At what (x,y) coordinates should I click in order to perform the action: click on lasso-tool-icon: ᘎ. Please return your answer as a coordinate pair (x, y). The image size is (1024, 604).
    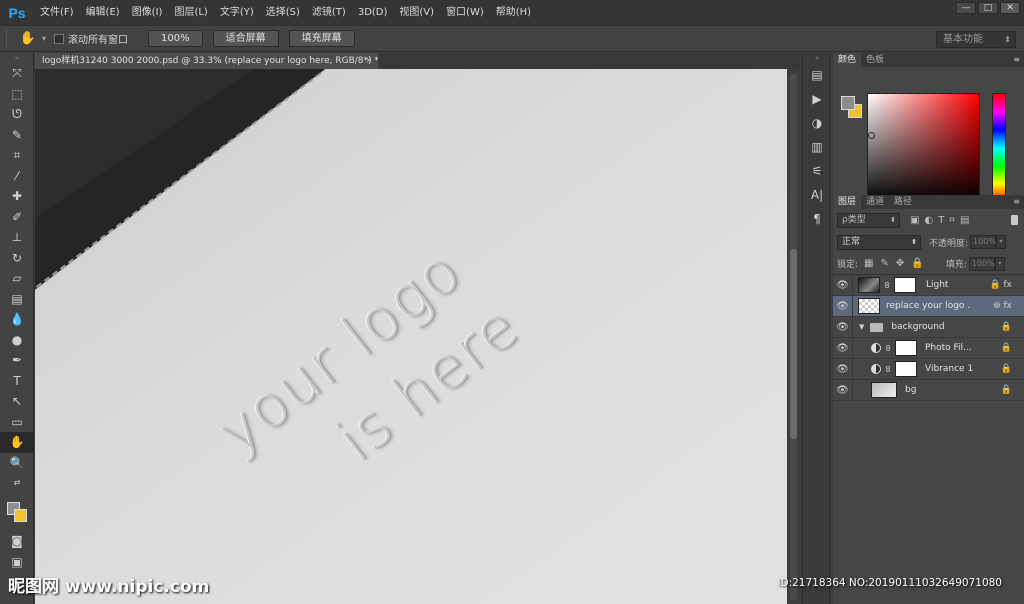
    Looking at the image, I should click on (17, 114).